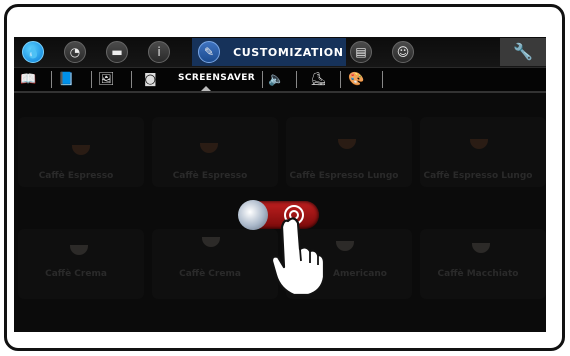 The width and height of the screenshot is (570, 356). Describe the element at coordinates (216, 78) in the screenshot. I see `screensaver-tab-label: SCREENSAVER` at that location.